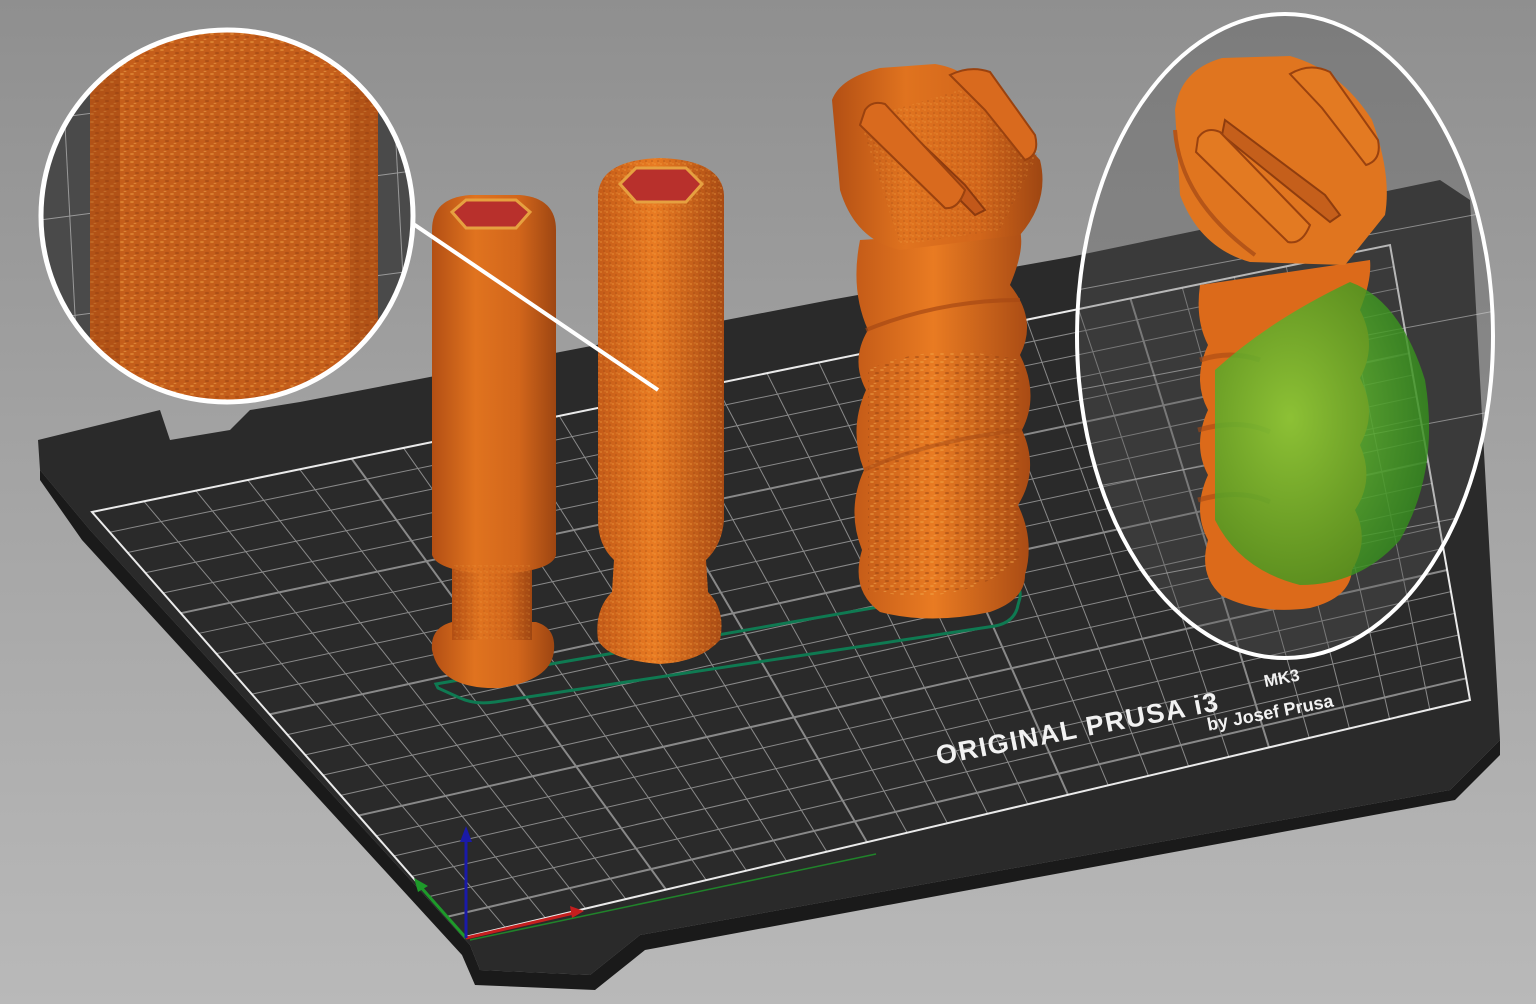  I want to click on gopro-grip-twisted-object, so click(937, 341).